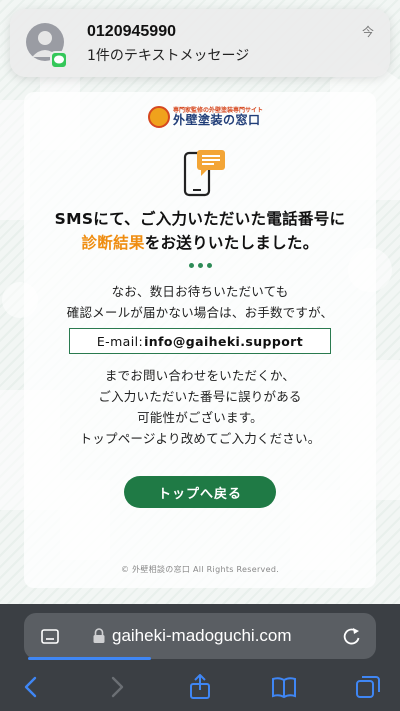 This screenshot has width=400, height=711. Describe the element at coordinates (200, 291) in the screenshot. I see `notice-line-1: なお、数日お待ちいただいても` at that location.